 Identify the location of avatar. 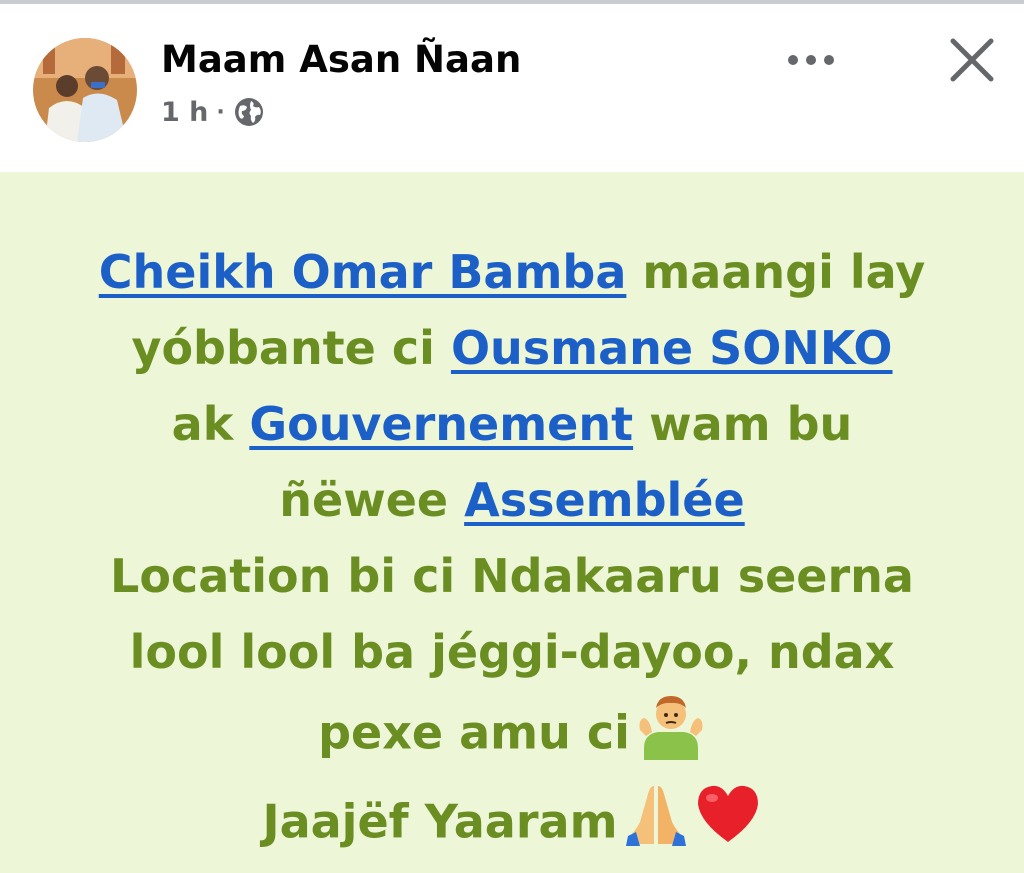
(85, 90).